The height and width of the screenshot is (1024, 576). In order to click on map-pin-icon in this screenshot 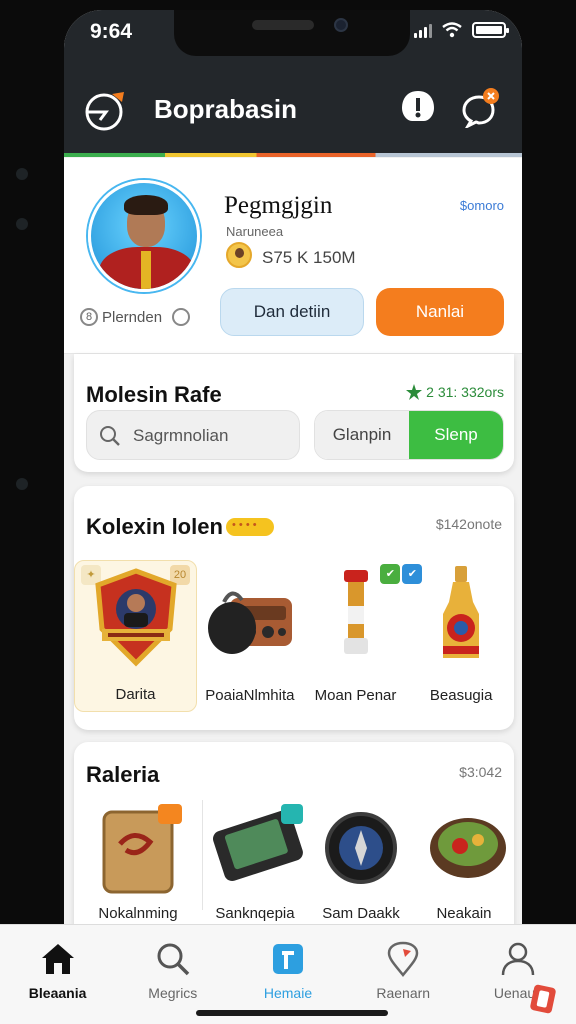, I will do `click(403, 959)`.